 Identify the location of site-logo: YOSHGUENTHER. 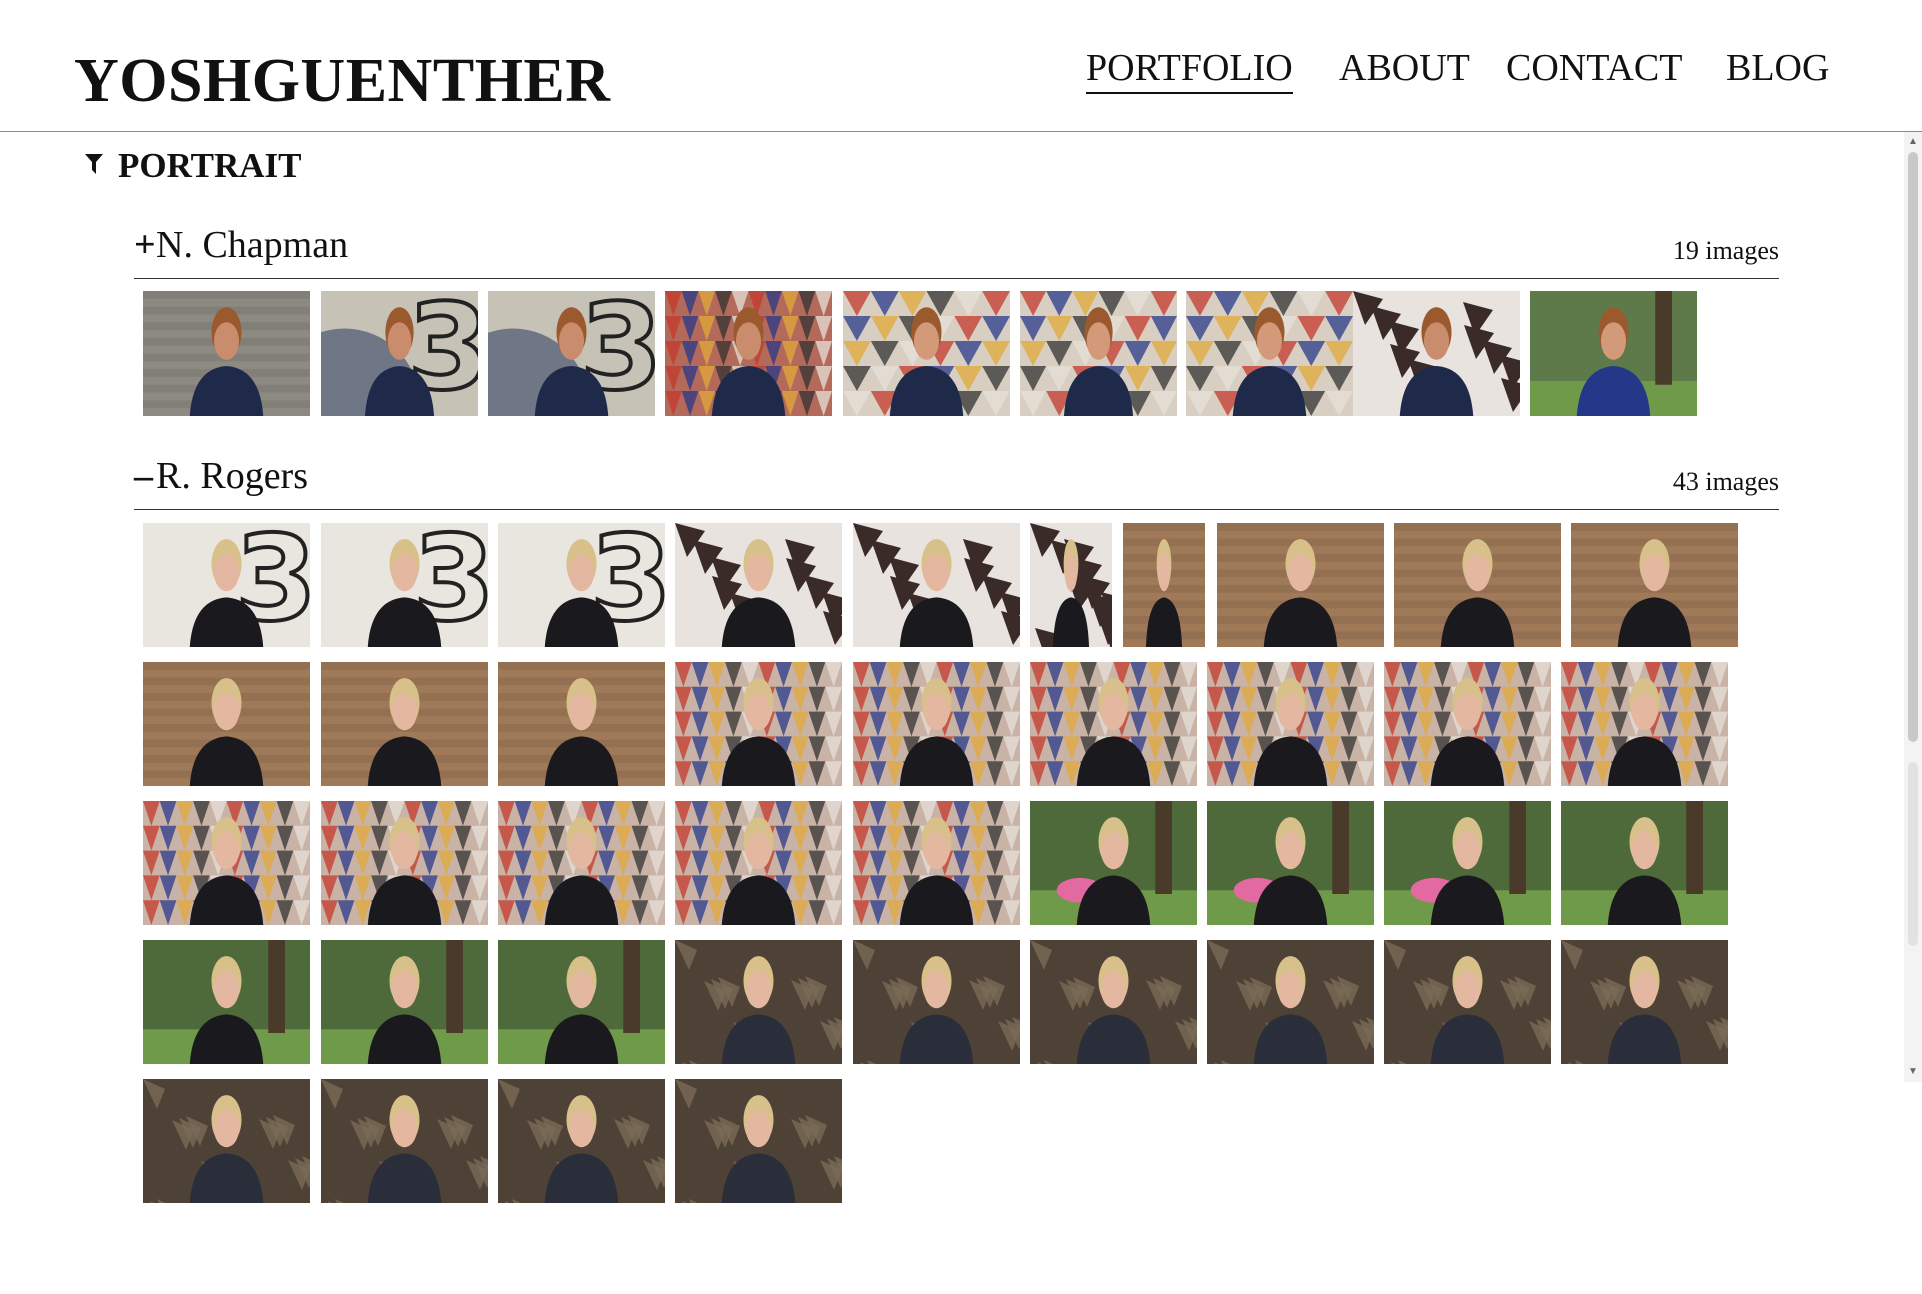
(342, 81).